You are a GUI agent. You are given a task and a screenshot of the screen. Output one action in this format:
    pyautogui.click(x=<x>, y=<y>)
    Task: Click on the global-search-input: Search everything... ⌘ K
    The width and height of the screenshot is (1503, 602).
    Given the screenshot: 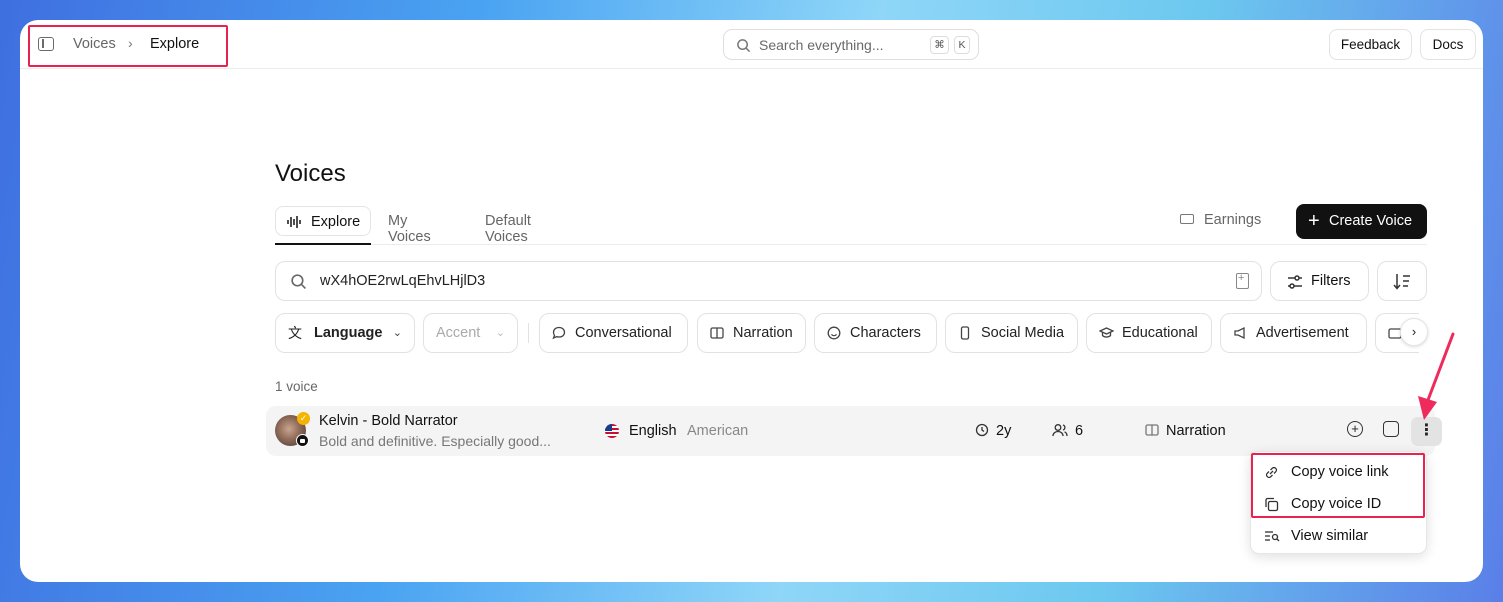 What is the action you would take?
    pyautogui.click(x=851, y=44)
    